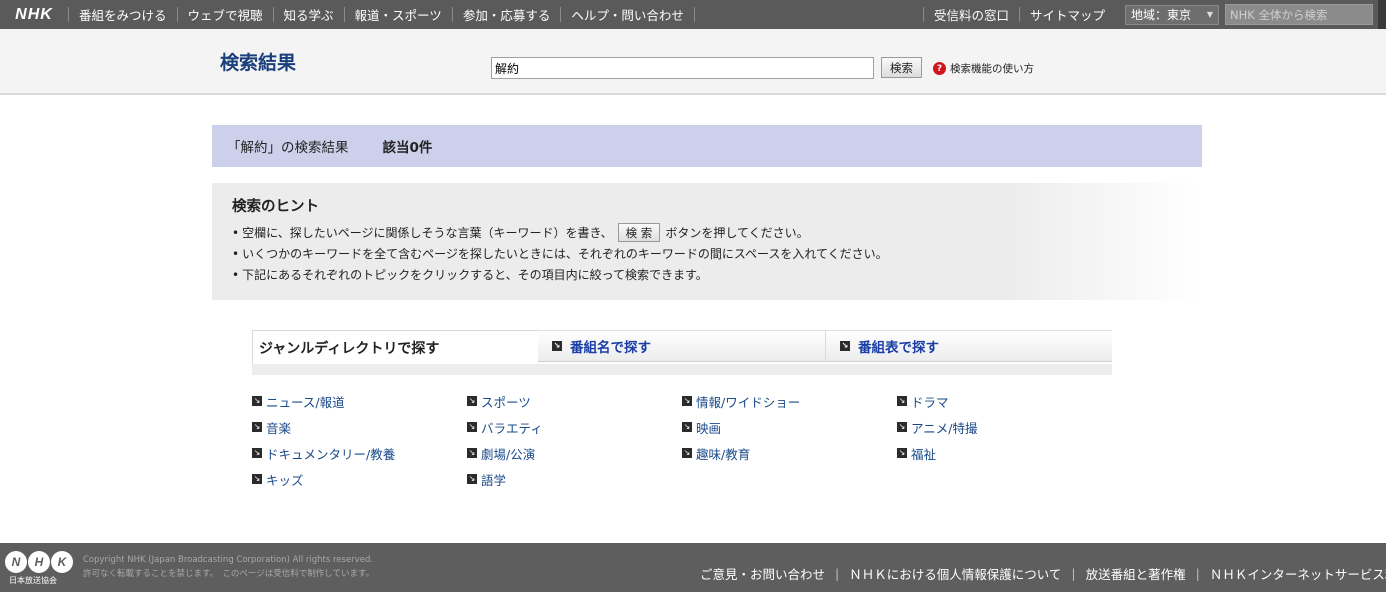  What do you see at coordinates (288, 148) in the screenshot?
I see `results-query-label: 「解約」の検索結果` at bounding box center [288, 148].